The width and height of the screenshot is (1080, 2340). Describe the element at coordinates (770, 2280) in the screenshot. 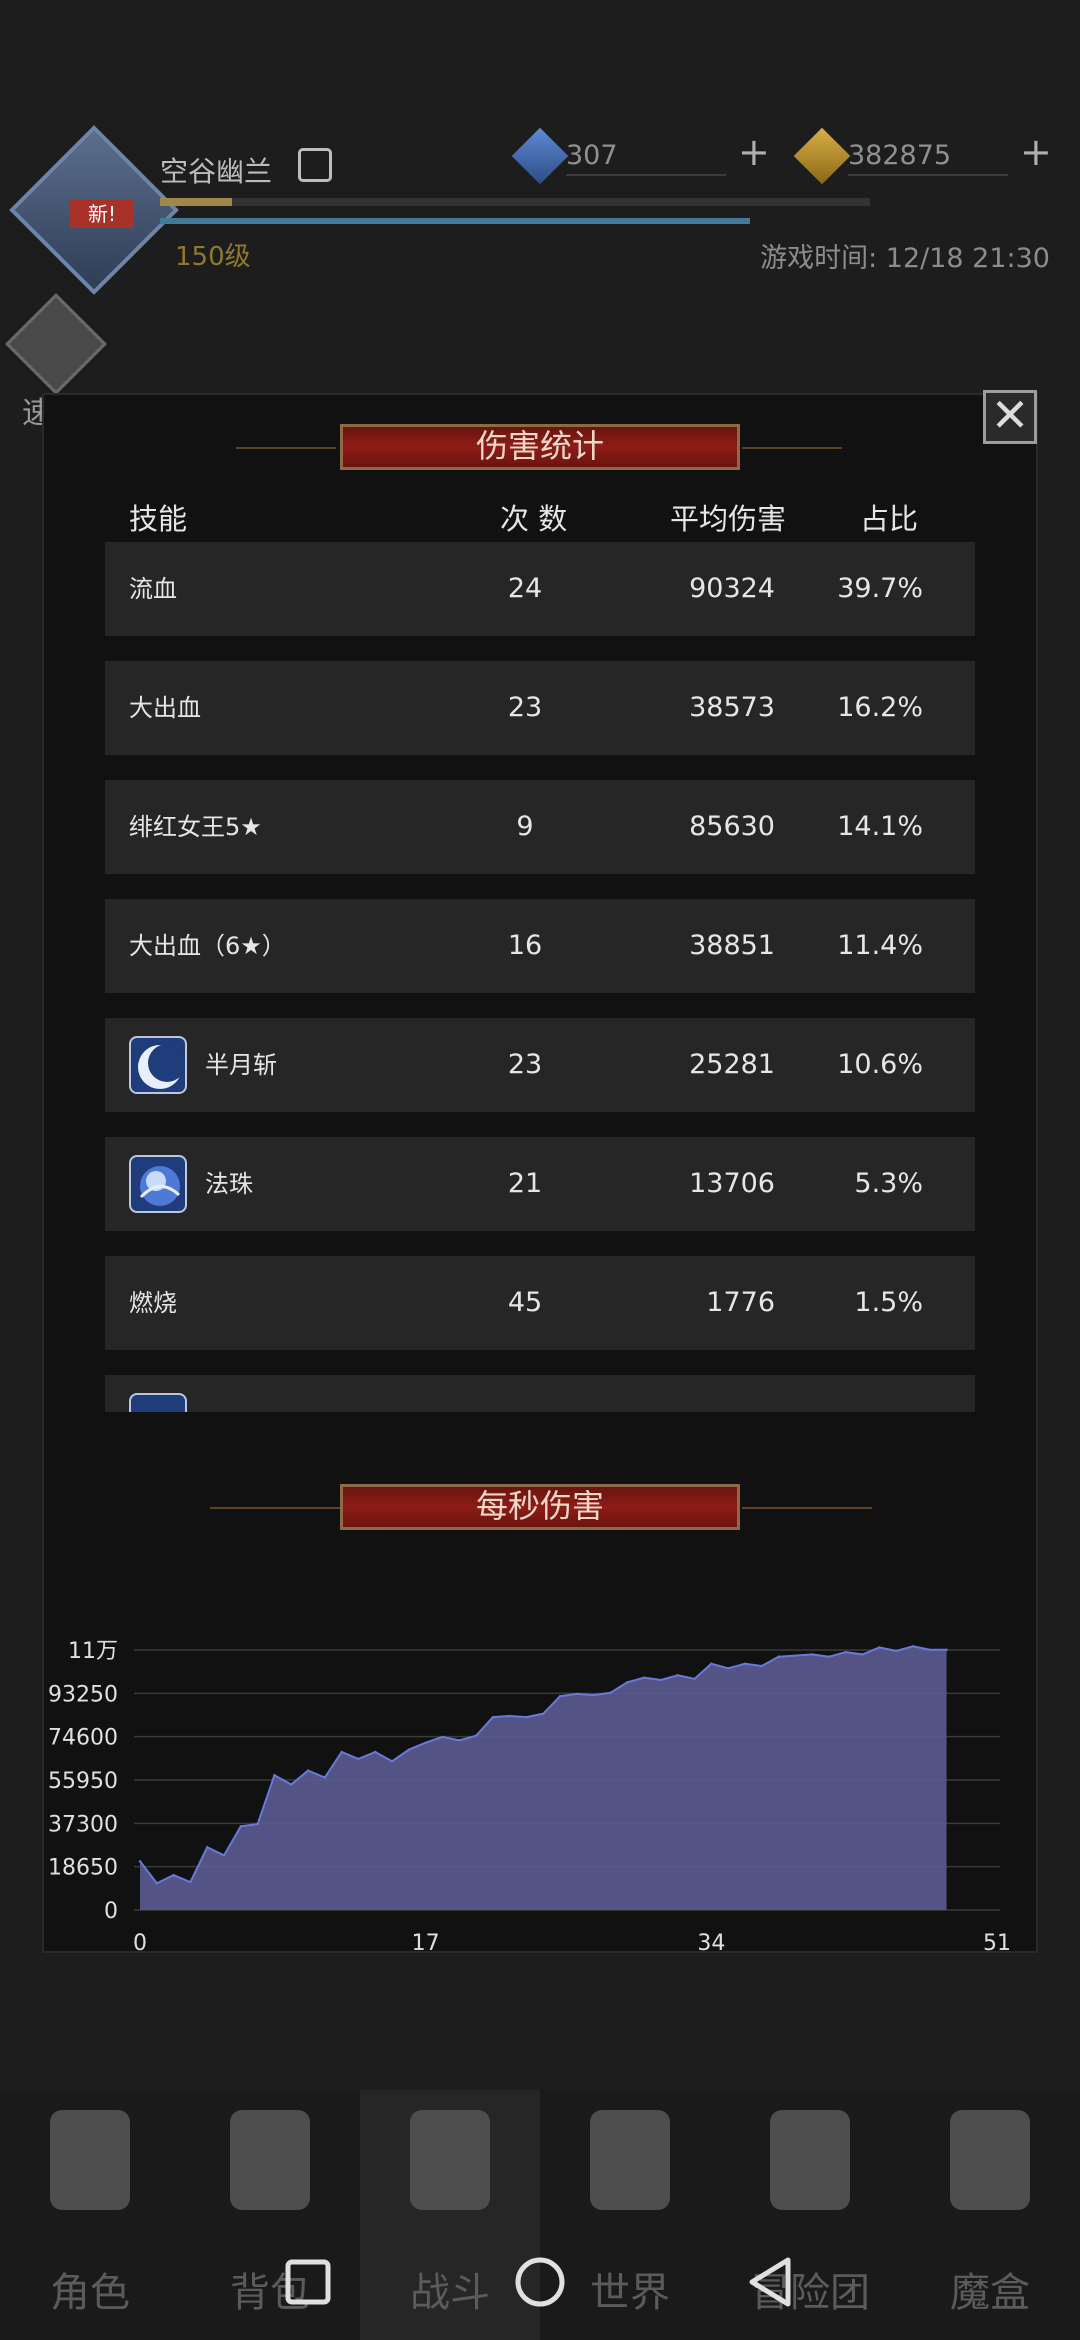

I see `back-icon` at that location.